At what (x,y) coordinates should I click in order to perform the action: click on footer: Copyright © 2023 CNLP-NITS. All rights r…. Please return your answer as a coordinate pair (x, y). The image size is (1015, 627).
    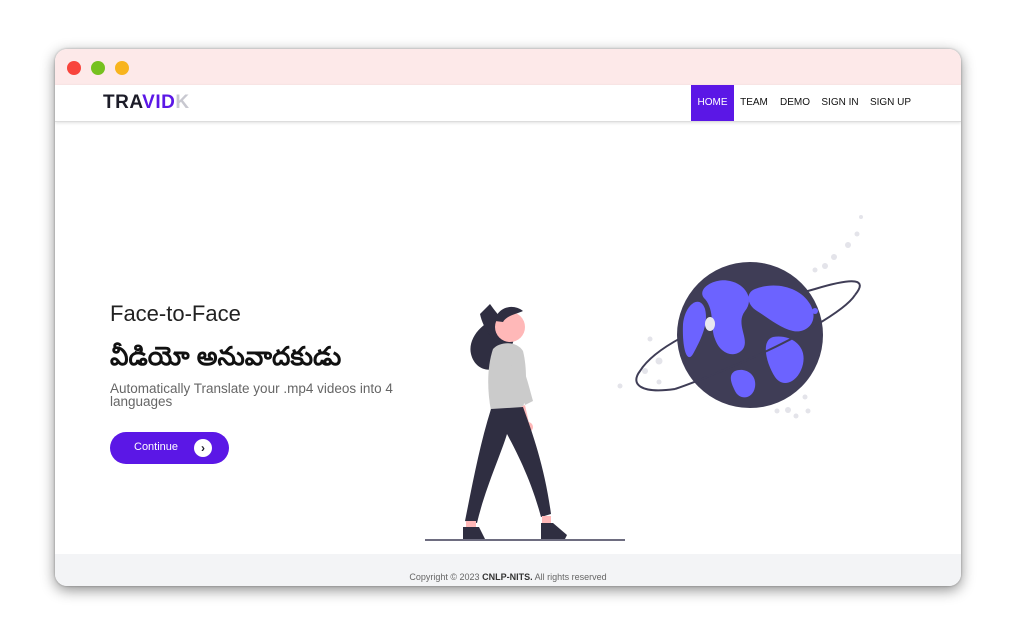
    Looking at the image, I should click on (508, 570).